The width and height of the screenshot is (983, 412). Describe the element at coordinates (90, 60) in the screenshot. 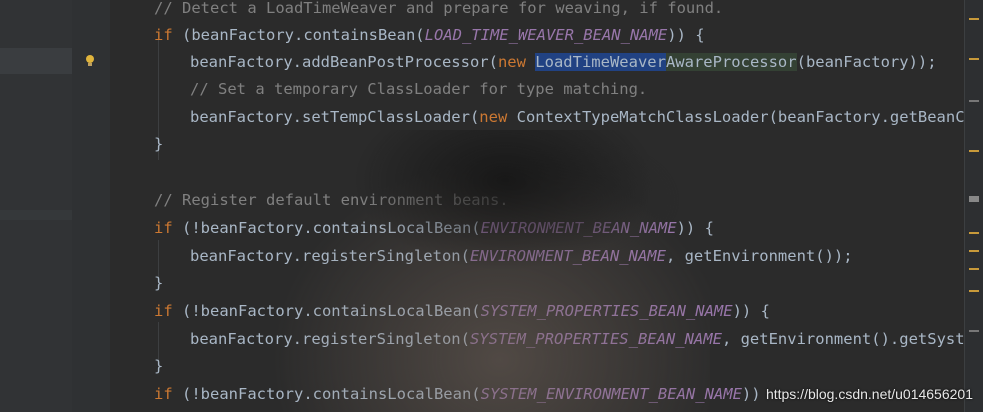

I see `lightbulb-icon` at that location.